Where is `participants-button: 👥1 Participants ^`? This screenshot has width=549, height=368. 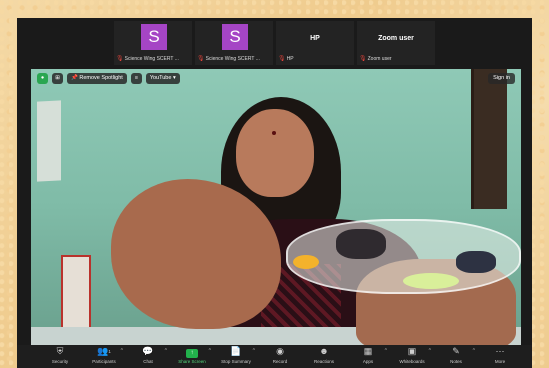
participants-button: 👥1 Participants ^ is located at coordinates (104, 356).